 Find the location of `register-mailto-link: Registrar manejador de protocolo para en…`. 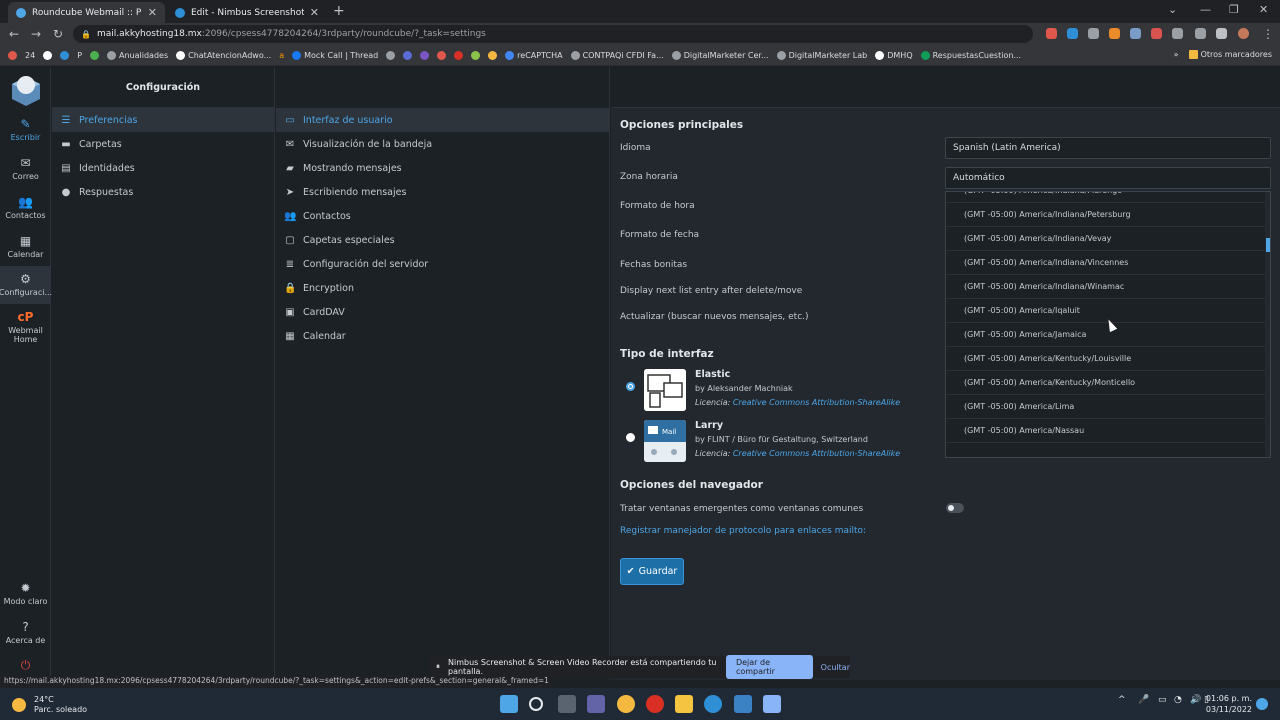

register-mailto-link: Registrar manejador de protocolo para en… is located at coordinates (743, 531).